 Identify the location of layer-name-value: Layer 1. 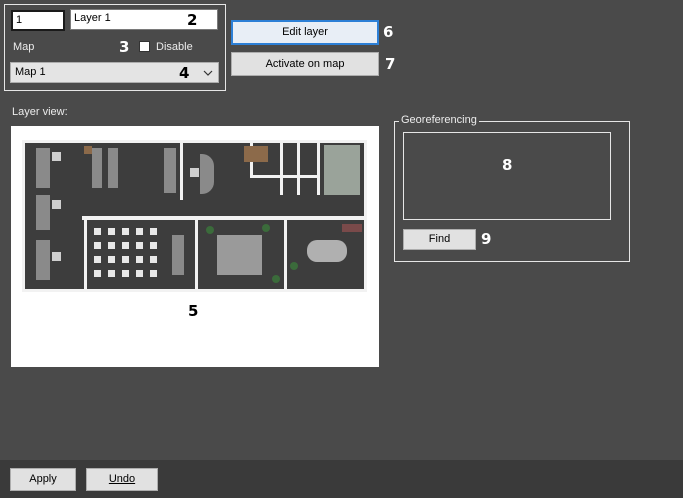
(92, 18).